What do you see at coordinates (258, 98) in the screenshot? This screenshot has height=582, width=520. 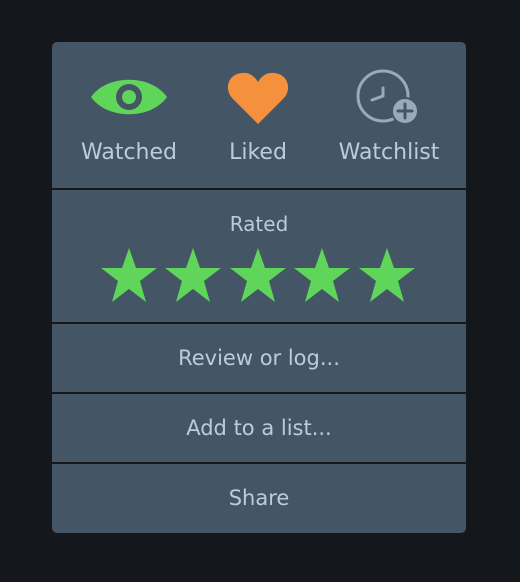 I see `heart-icon` at bounding box center [258, 98].